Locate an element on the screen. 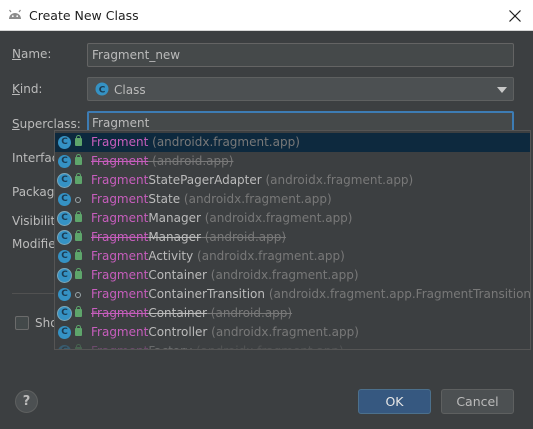 Image resolution: width=533 pixels, height=429 pixels. suggestion-name-rest: StatePagerAdapter is located at coordinates (205, 180).